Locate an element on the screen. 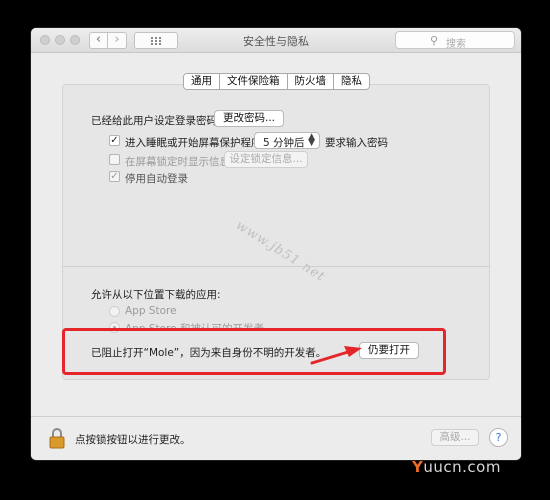 This screenshot has width=550, height=500. blocked-app-message: 已阻止打开“Mole”，因为来自身份不明的开发者。 is located at coordinates (209, 353).